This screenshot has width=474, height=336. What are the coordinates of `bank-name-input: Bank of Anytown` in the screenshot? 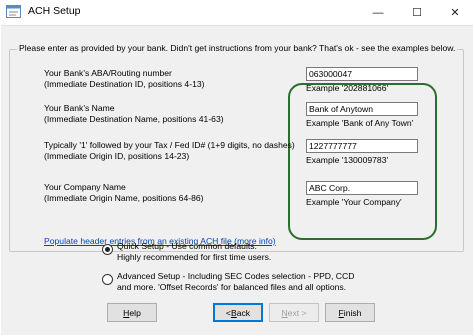 It's located at (362, 109).